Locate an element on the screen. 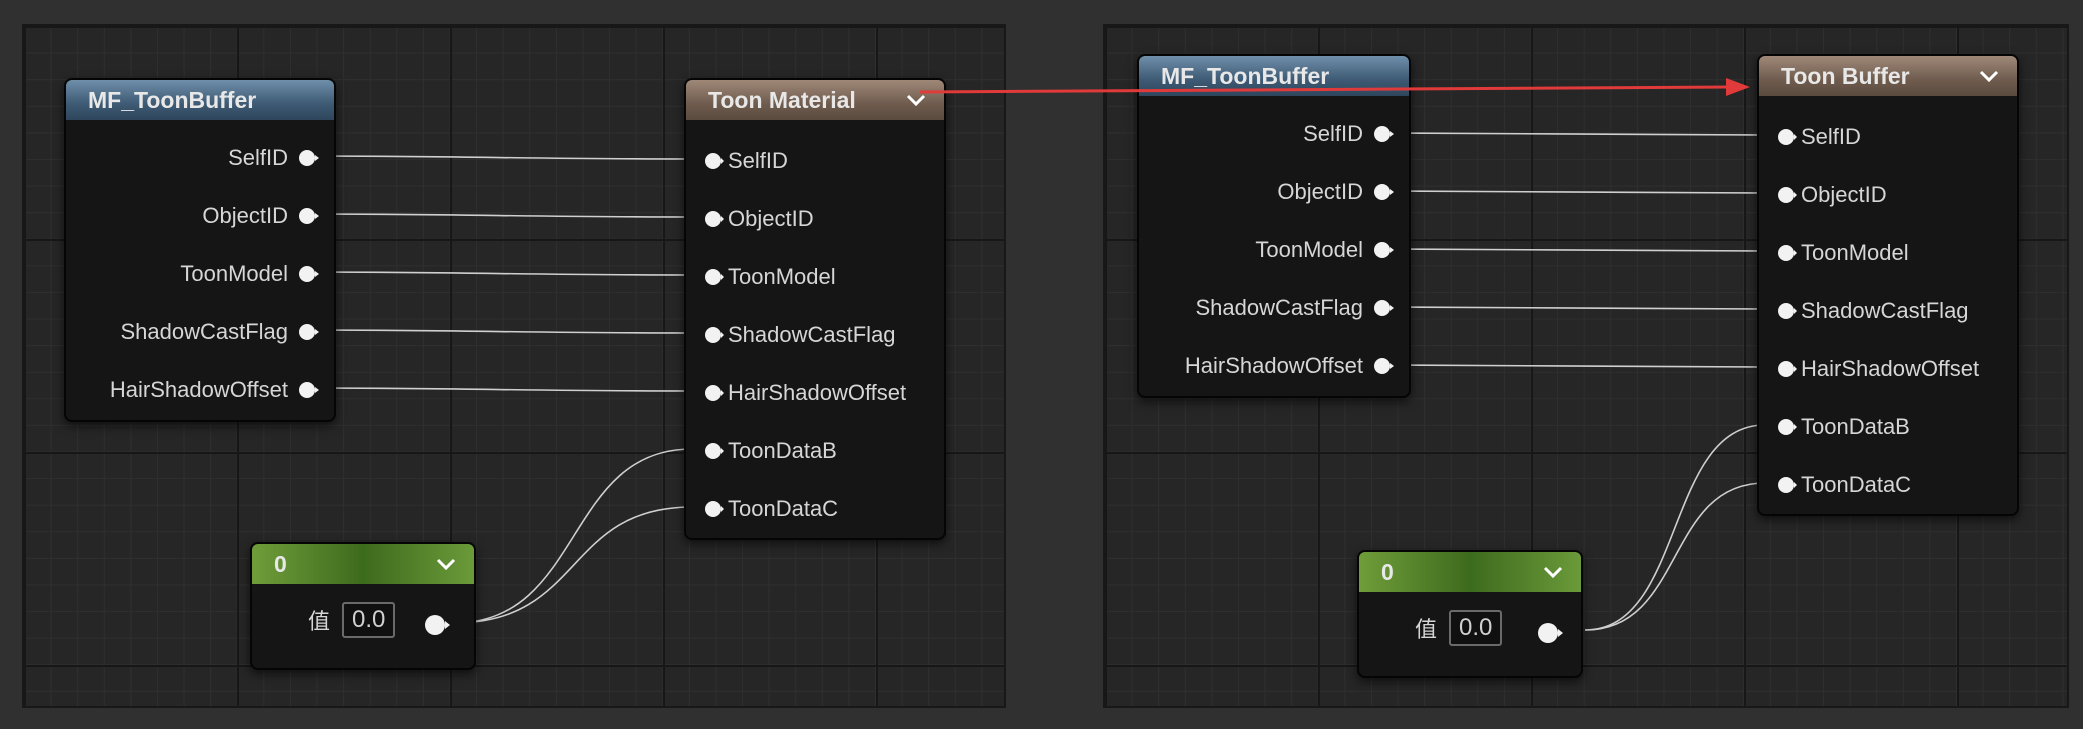  node-title: Toon Material is located at coordinates (782, 99).